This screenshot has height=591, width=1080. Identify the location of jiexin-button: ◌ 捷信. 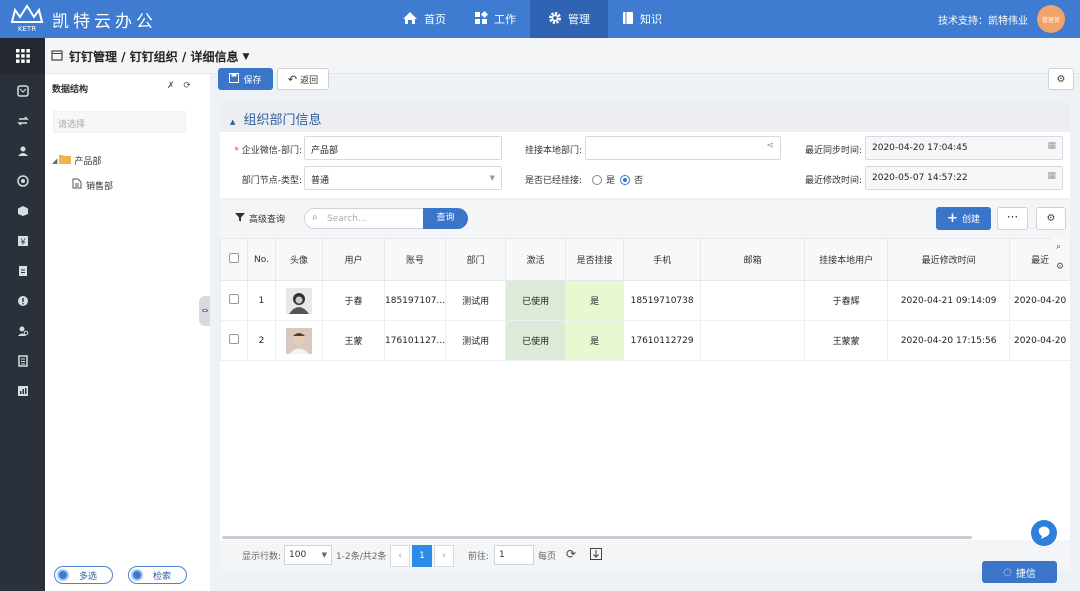
(1019, 572).